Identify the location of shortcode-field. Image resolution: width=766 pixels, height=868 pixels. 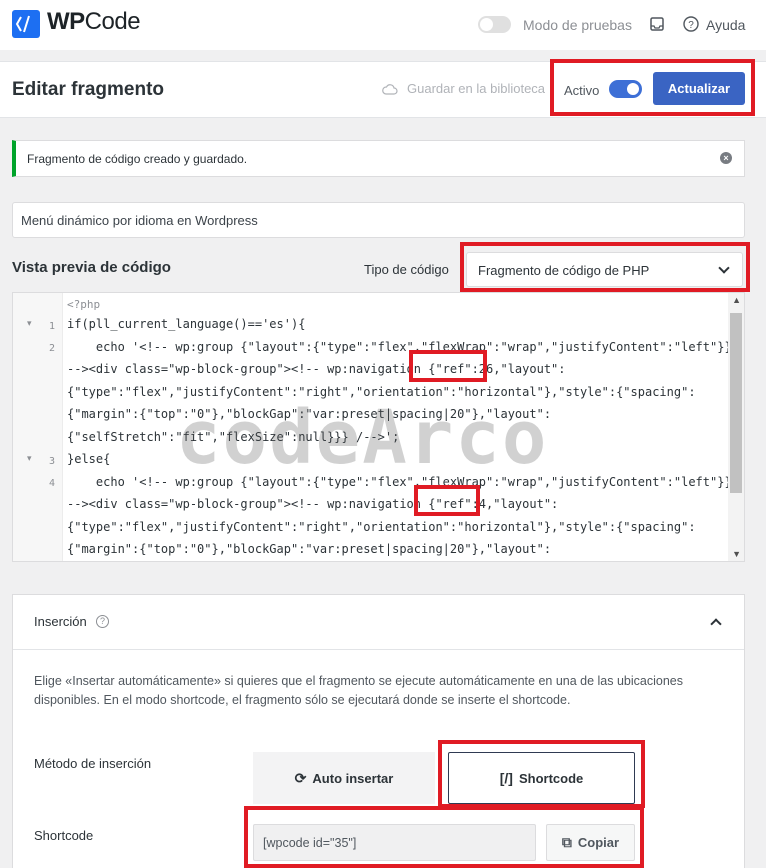
(394, 842).